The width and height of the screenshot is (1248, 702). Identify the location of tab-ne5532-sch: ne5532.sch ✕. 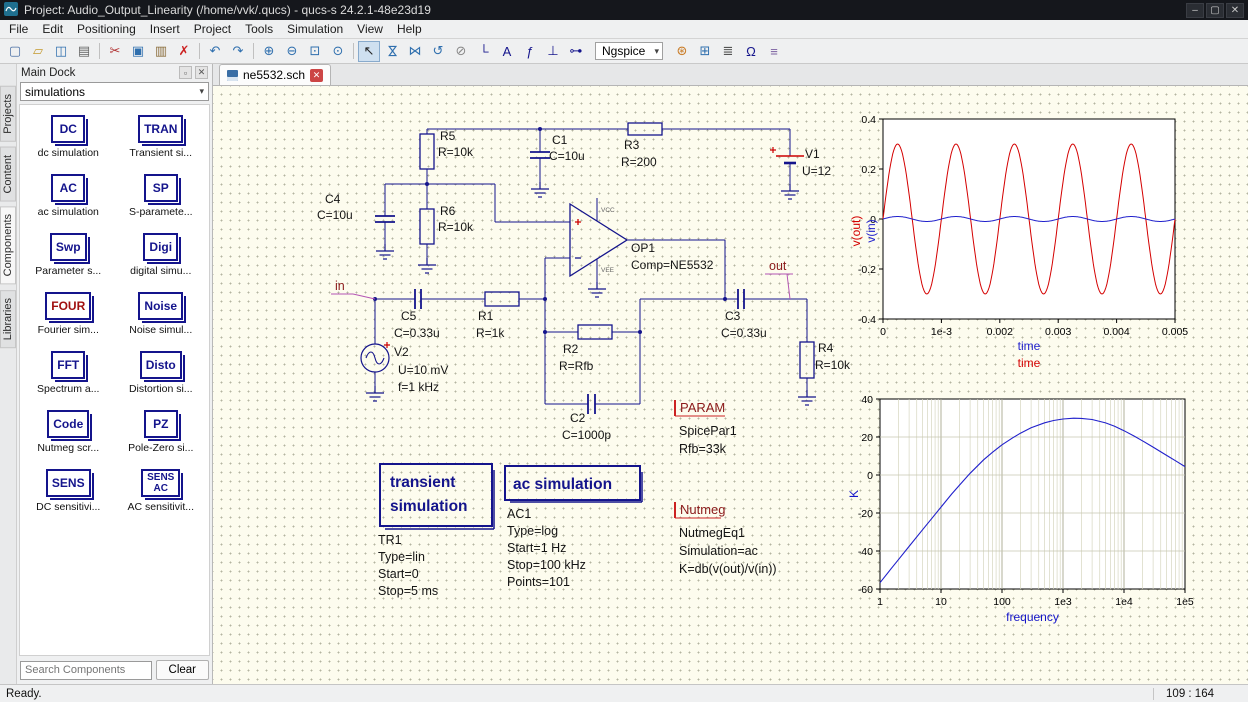
(275, 74).